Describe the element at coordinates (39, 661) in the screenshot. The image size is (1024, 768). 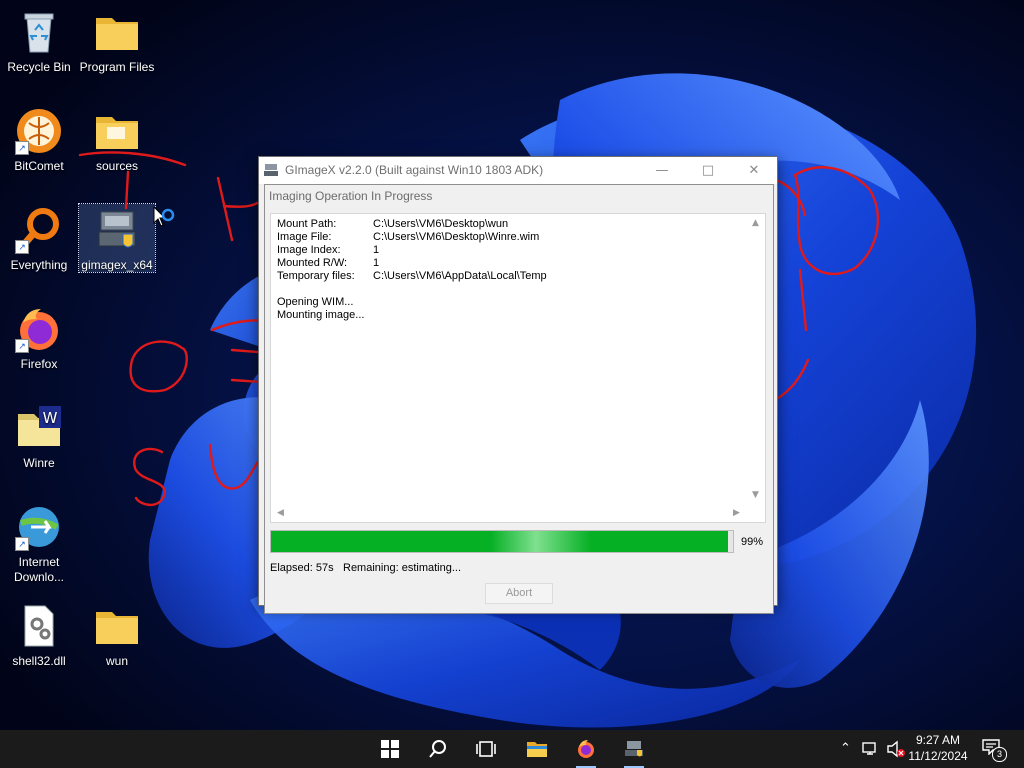
I see `desktop-icon-label: shell32.dll` at that location.